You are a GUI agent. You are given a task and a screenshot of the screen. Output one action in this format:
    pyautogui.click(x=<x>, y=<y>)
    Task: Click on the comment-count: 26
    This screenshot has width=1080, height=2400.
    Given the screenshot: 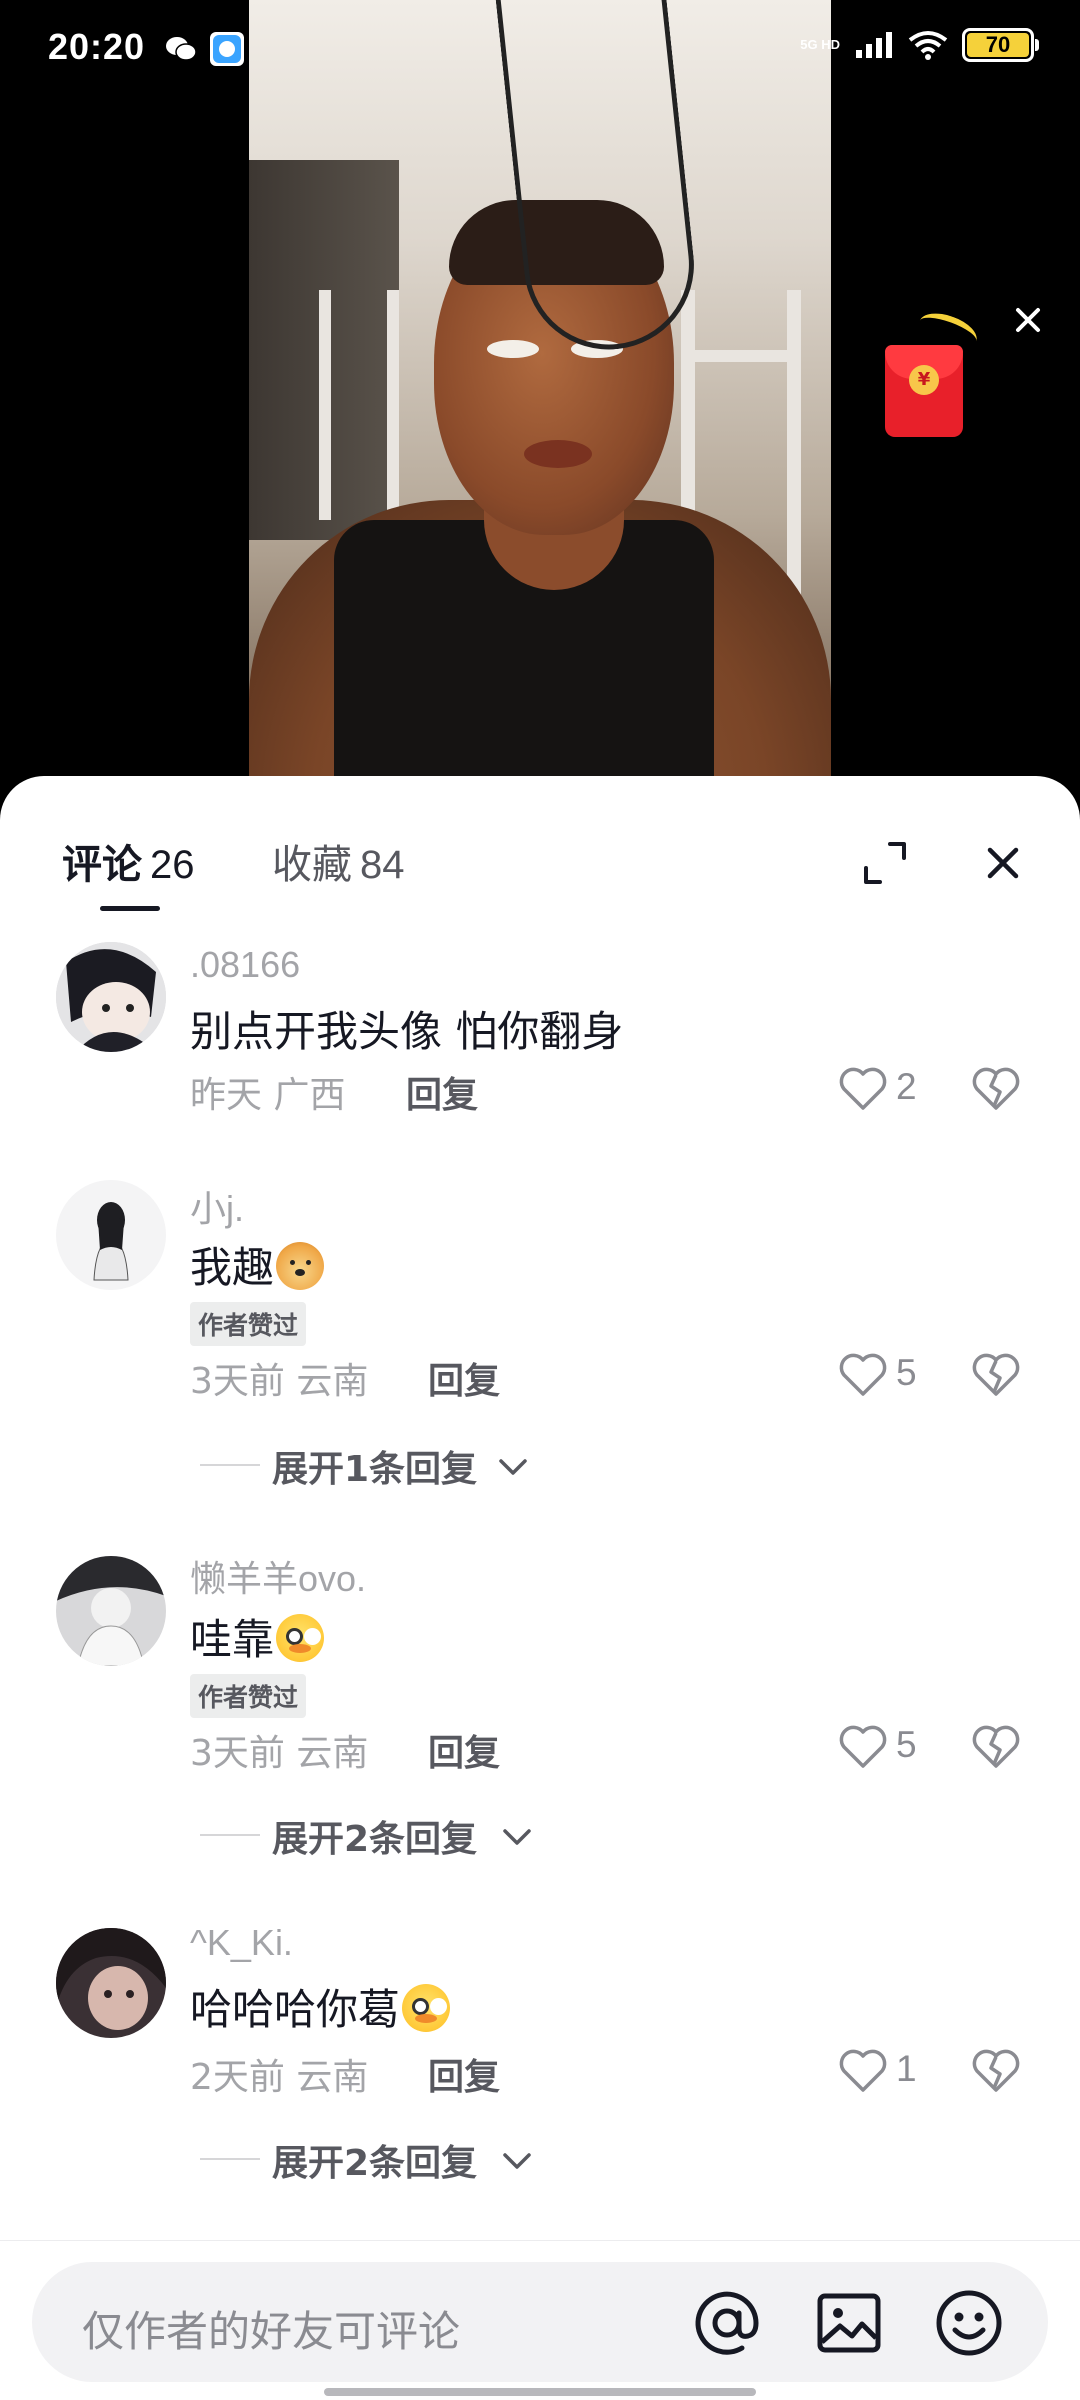 What is the action you would take?
    pyautogui.click(x=172, y=865)
    